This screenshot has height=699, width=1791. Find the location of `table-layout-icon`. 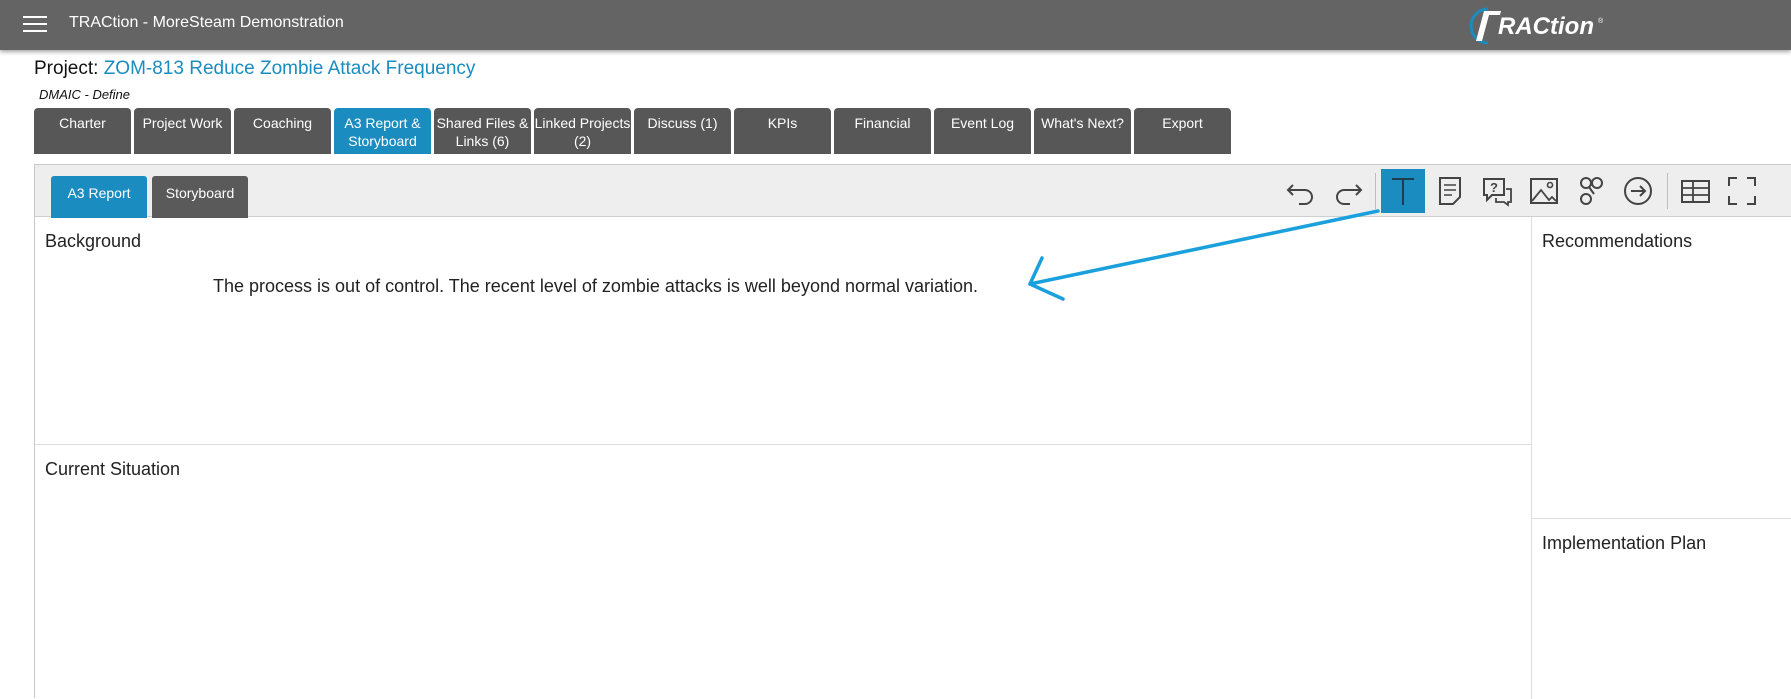

table-layout-icon is located at coordinates (1695, 191).